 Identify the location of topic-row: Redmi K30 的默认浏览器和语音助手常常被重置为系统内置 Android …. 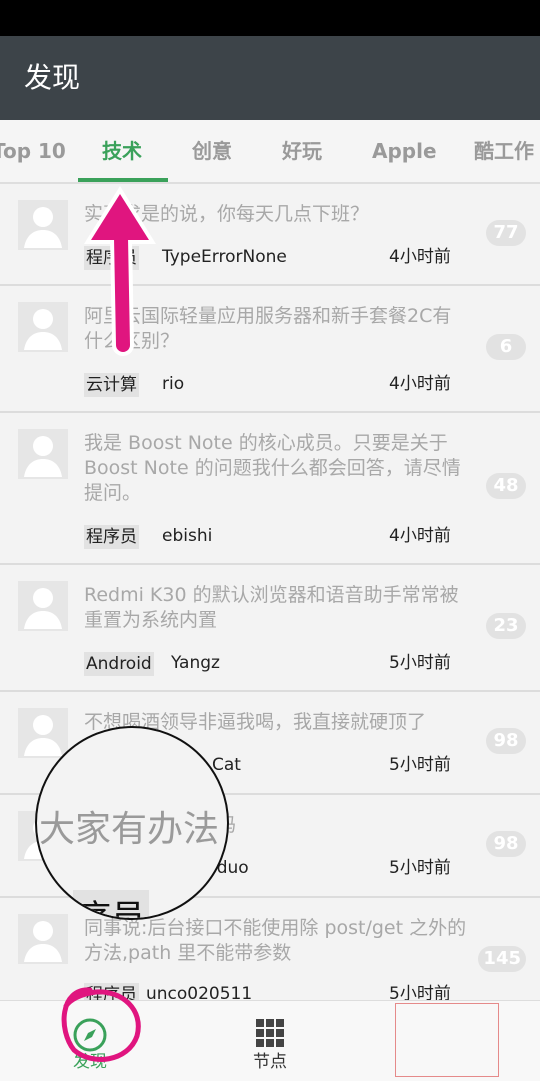
(270, 628).